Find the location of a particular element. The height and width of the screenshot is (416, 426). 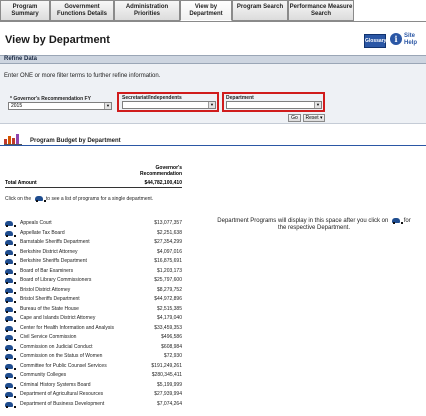

table-row: Community Colleges $280,345,411 is located at coordinates (100, 376).